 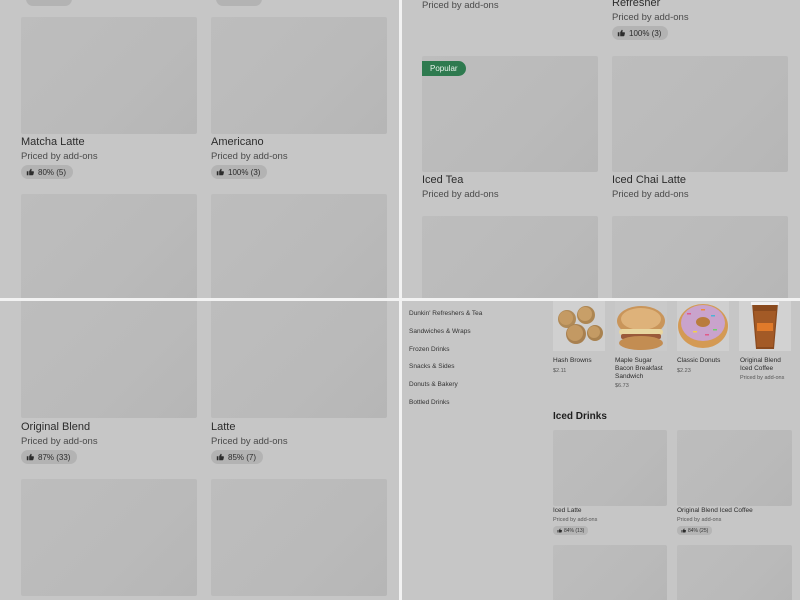 I want to click on rating-pill: 85% (7), so click(x=237, y=457).